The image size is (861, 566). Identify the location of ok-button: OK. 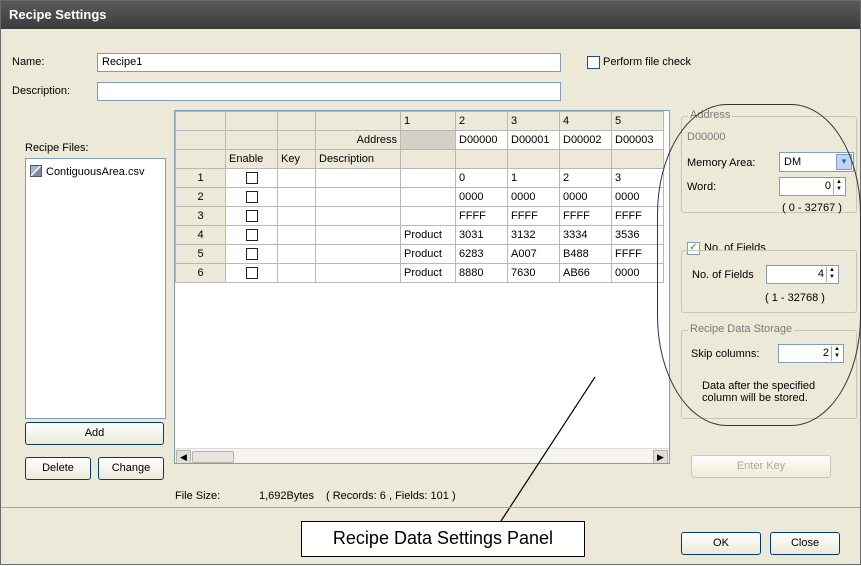
(721, 543).